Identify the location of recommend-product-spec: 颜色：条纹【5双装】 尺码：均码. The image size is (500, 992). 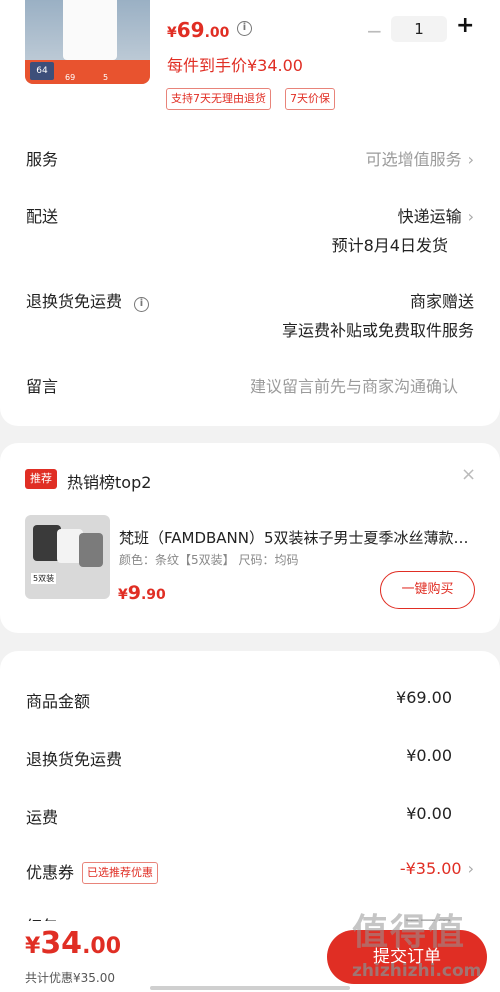
(209, 560).